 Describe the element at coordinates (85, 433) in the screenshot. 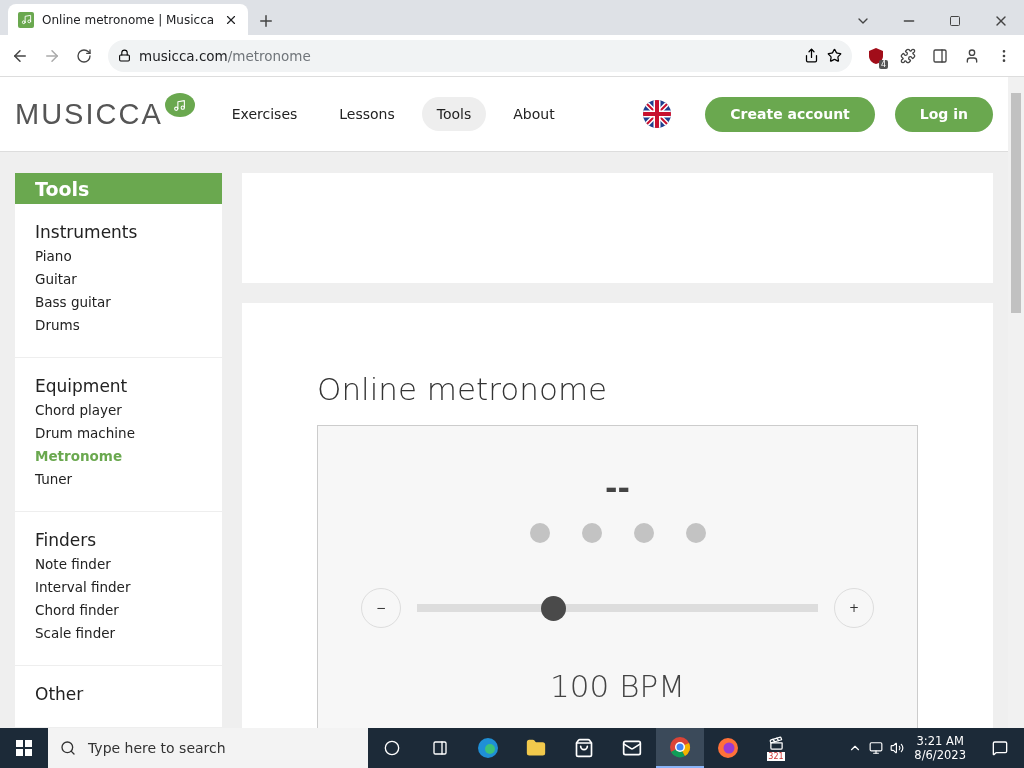

I see `sidebar-link: Drum machine` at that location.